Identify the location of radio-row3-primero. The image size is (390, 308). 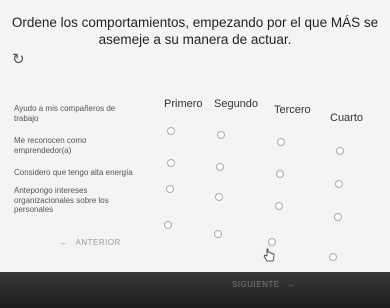
(170, 189).